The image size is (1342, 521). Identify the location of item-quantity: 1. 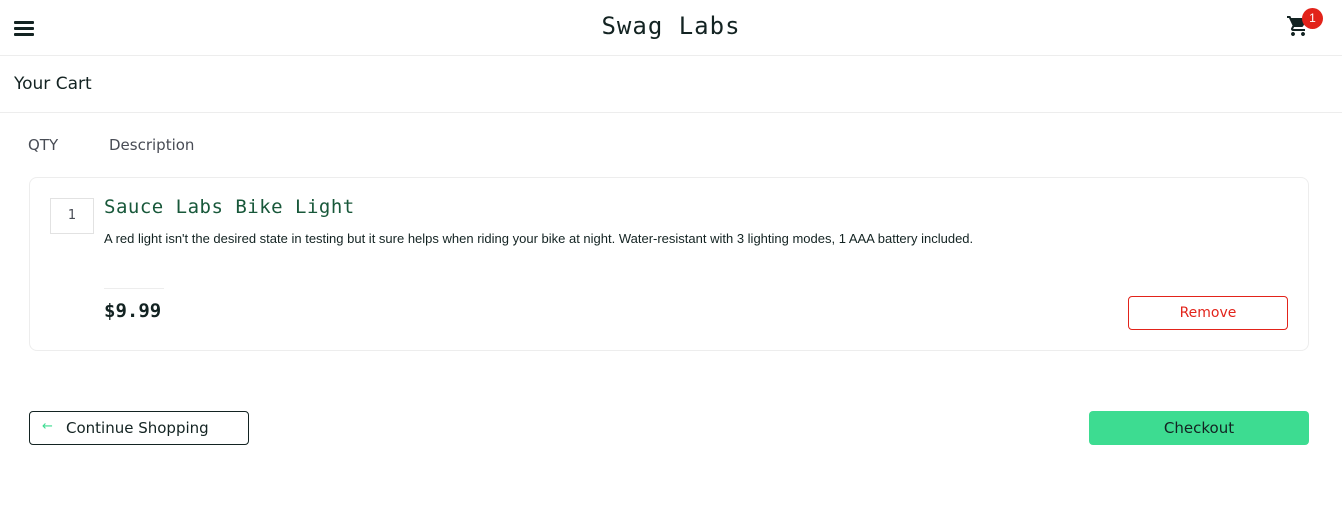
(72, 216).